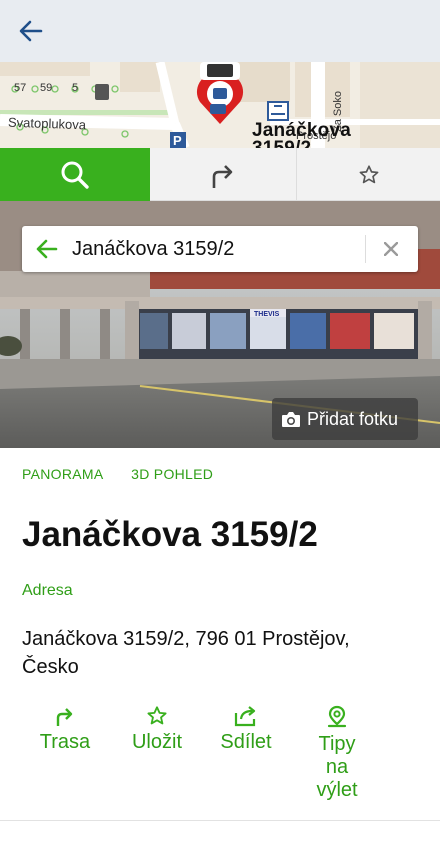 Image resolution: width=440 pixels, height=853 pixels. I want to click on trip-tips-label-3: výlet, so click(337, 790).